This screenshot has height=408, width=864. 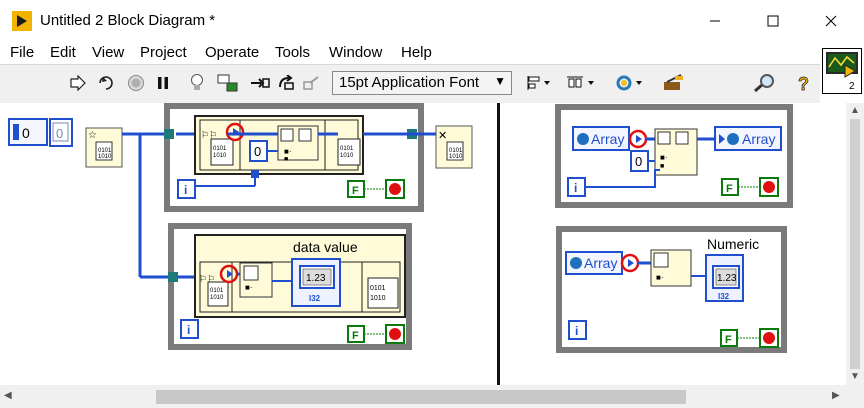 I want to click on menu-edit: Edit, so click(x=63, y=52).